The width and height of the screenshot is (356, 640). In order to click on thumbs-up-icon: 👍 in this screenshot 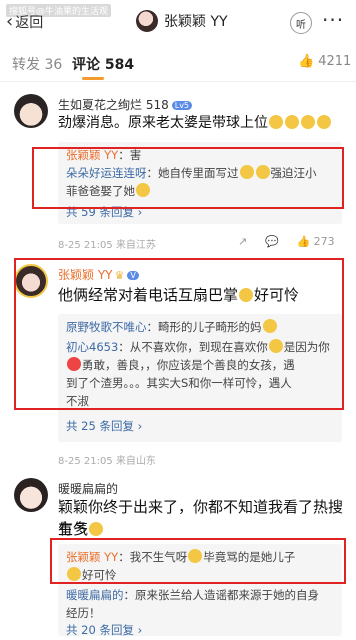, I will do `click(306, 61)`.